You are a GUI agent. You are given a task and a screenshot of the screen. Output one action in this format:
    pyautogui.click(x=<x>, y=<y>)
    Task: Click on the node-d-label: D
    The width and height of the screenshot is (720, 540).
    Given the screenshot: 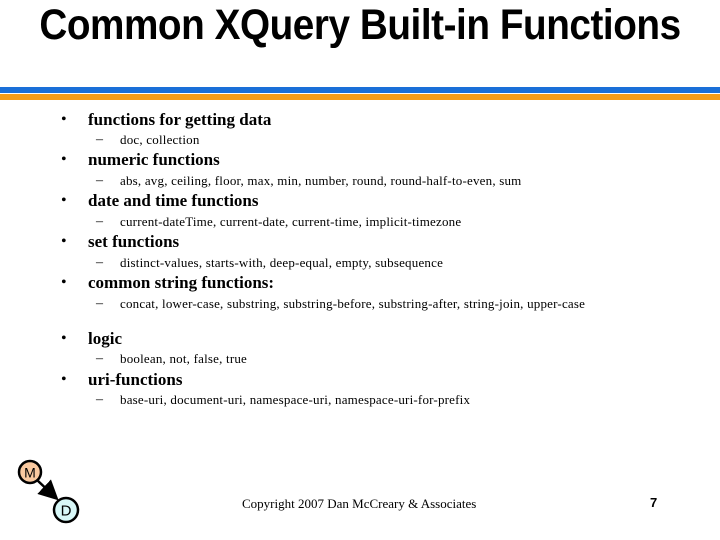 What is the action you would take?
    pyautogui.click(x=66, y=511)
    